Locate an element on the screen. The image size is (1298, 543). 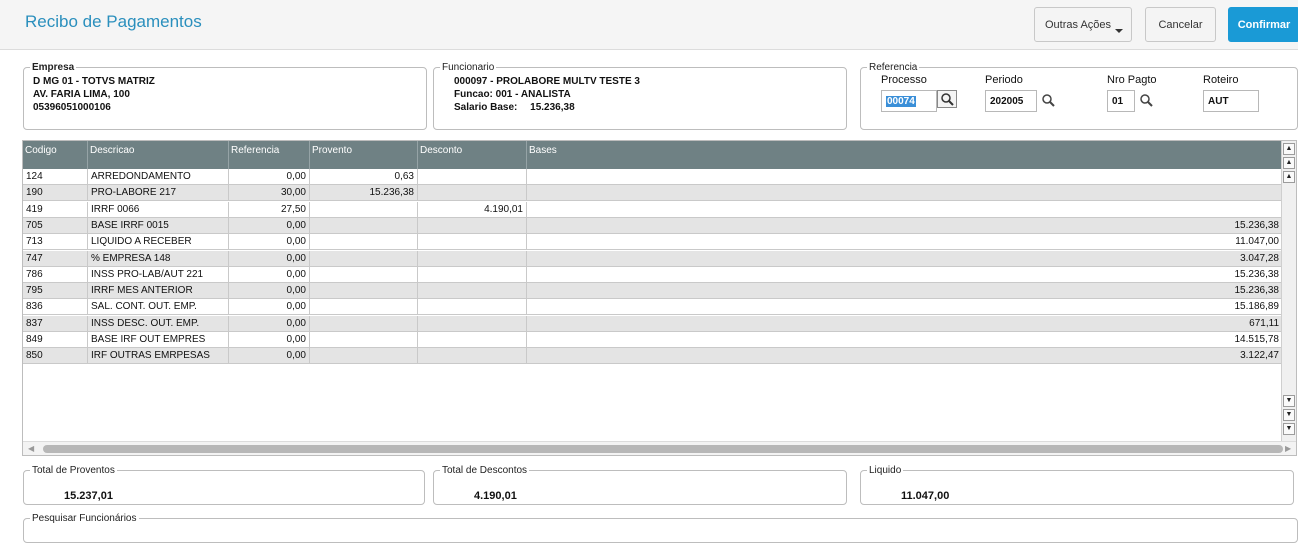
cell-bases: 3.047,28 is located at coordinates (905, 258).